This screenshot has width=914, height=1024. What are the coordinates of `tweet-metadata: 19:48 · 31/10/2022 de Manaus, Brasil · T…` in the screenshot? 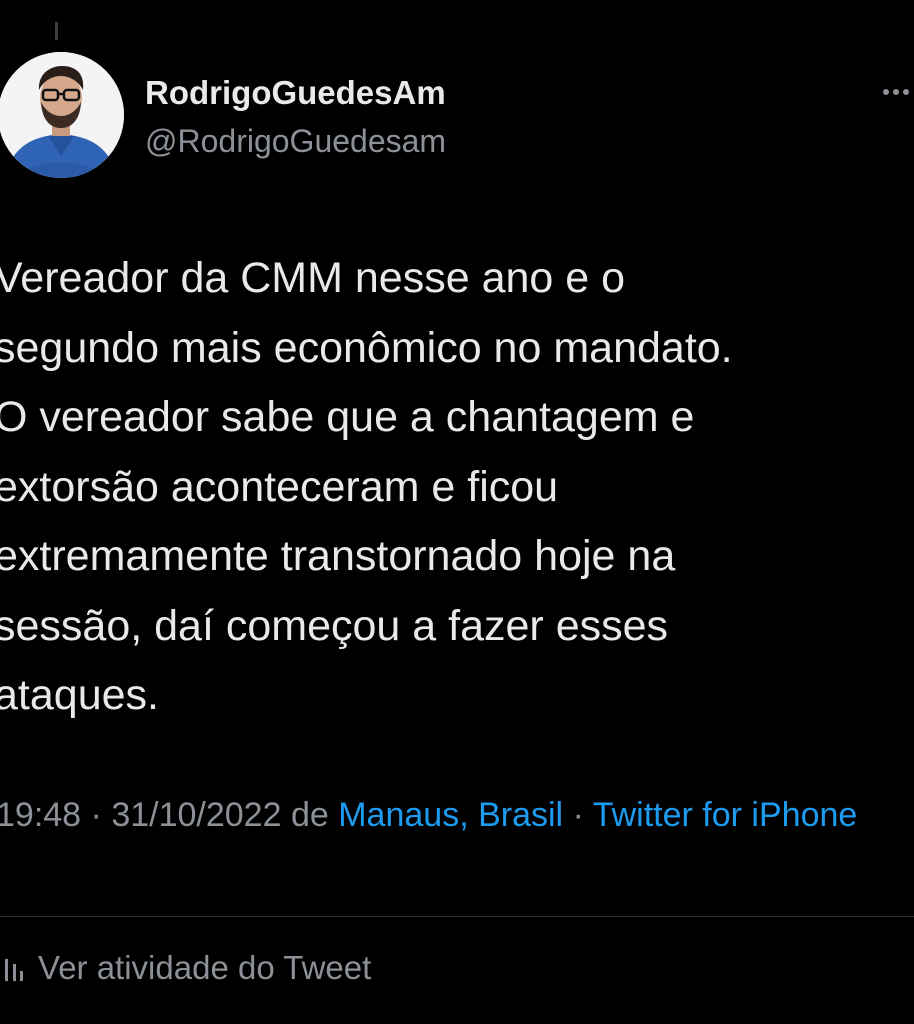 It's located at (457, 815).